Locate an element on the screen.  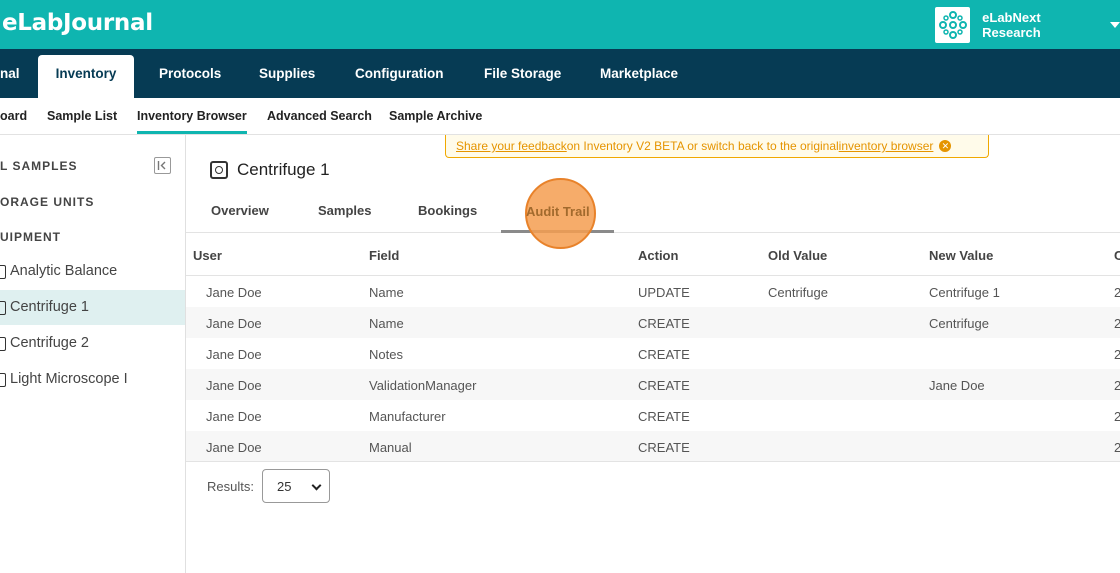
nav-item-marketplace: Marketplace is located at coordinates (639, 73).